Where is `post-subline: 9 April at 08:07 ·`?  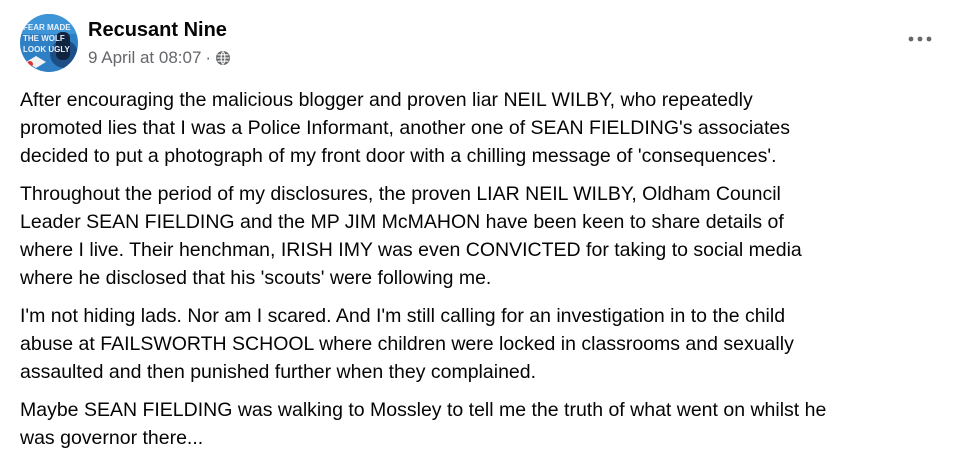
post-subline: 9 April at 08:07 · is located at coordinates (159, 58).